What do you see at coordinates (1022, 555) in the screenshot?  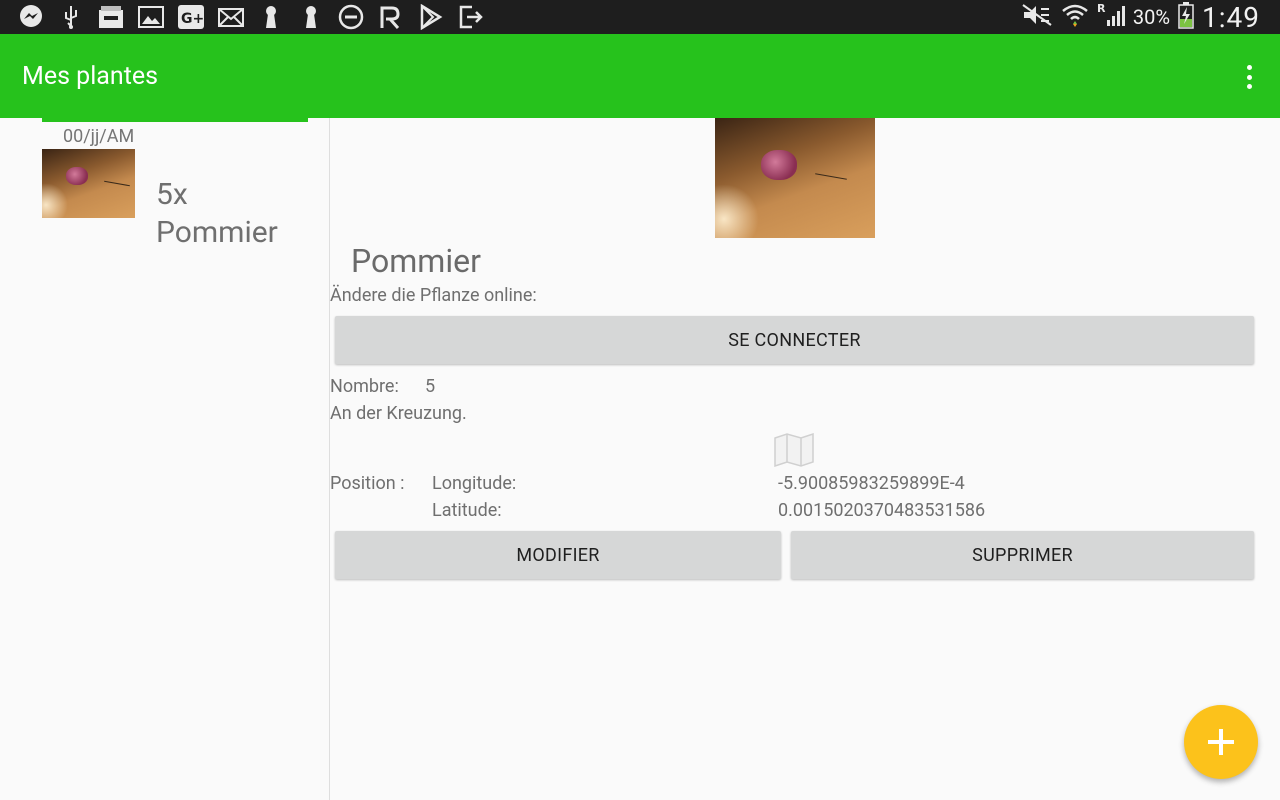 I see `delete-button: SUPPRIMER` at bounding box center [1022, 555].